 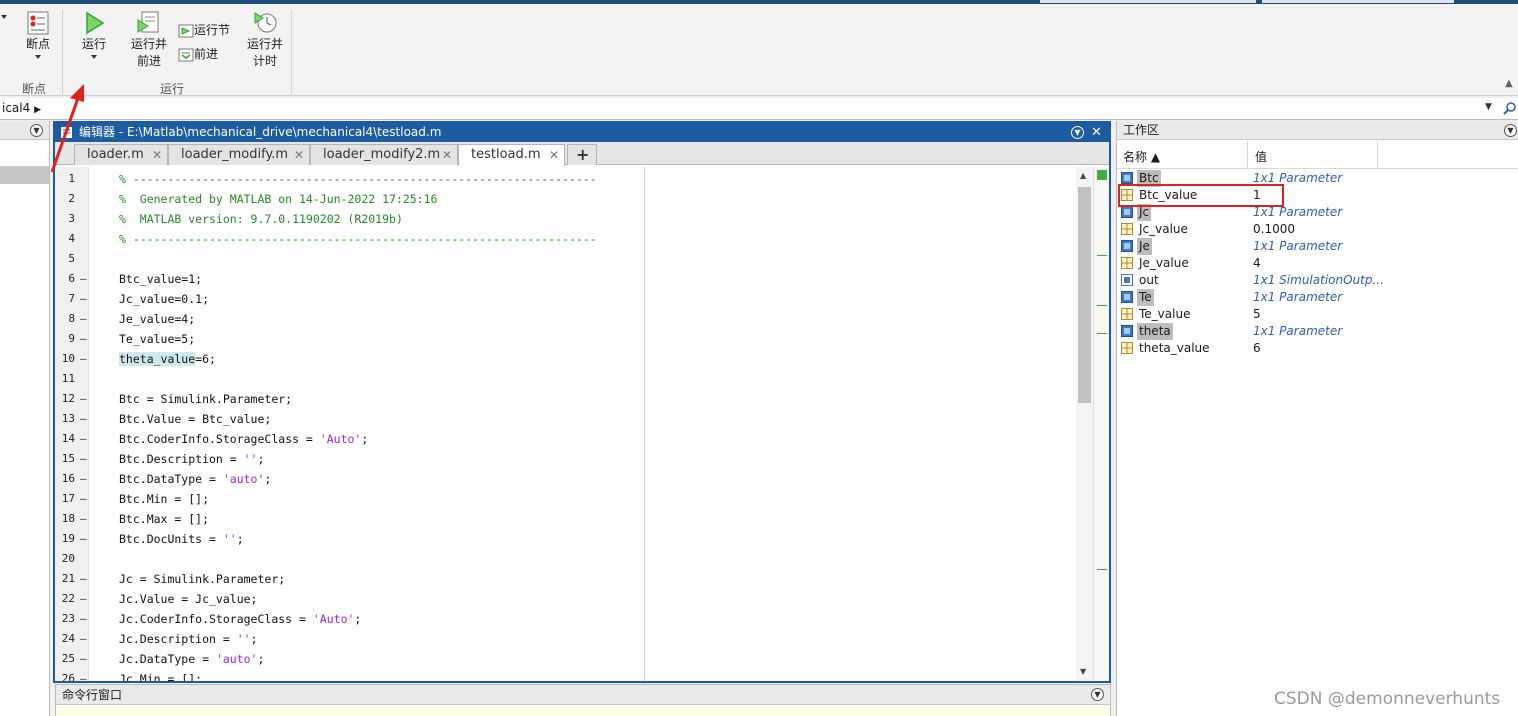 I want to click on code-line: Btc.CoderInfo.StorageClass = 'Auto';, so click(x=243, y=439).